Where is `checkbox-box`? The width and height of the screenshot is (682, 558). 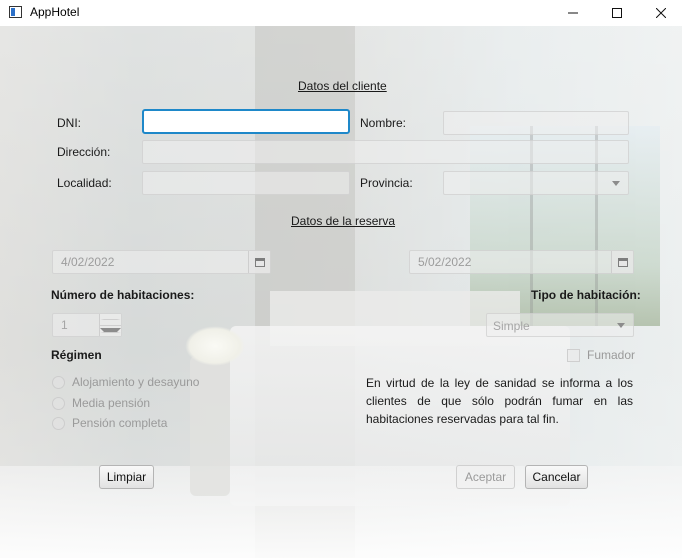 checkbox-box is located at coordinates (573, 355).